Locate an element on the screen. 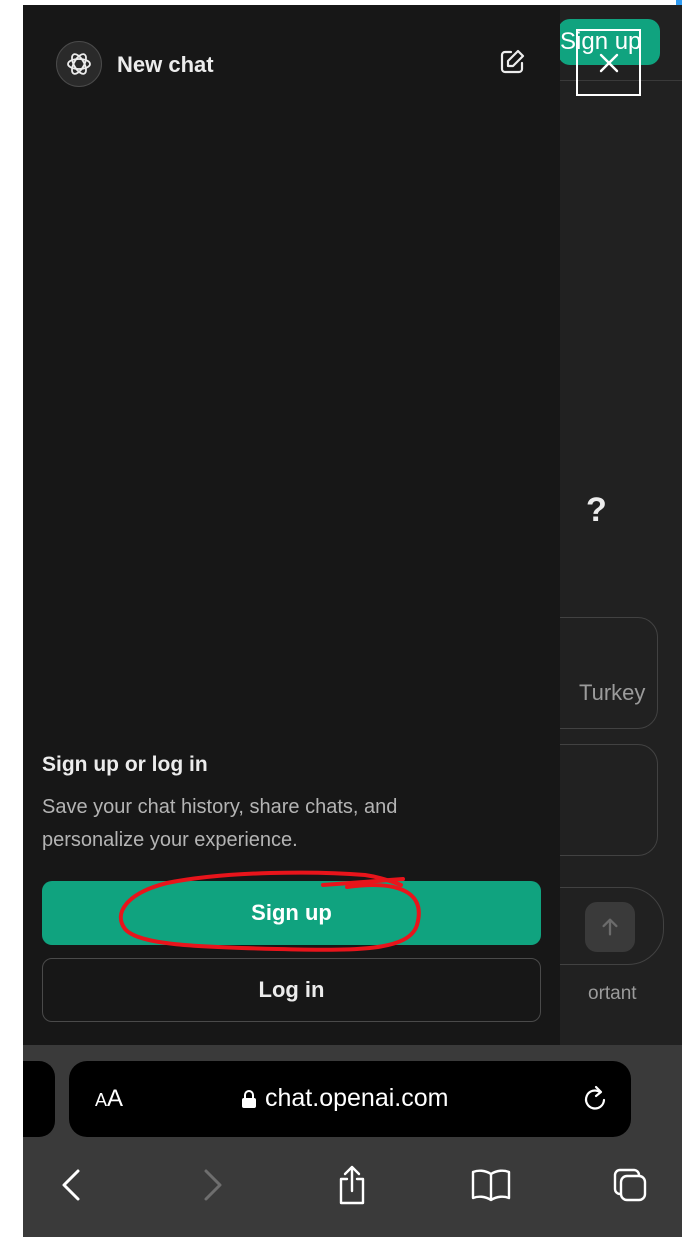 This screenshot has height=1237, width=682. background-heading-fragment: ? is located at coordinates (596, 510).